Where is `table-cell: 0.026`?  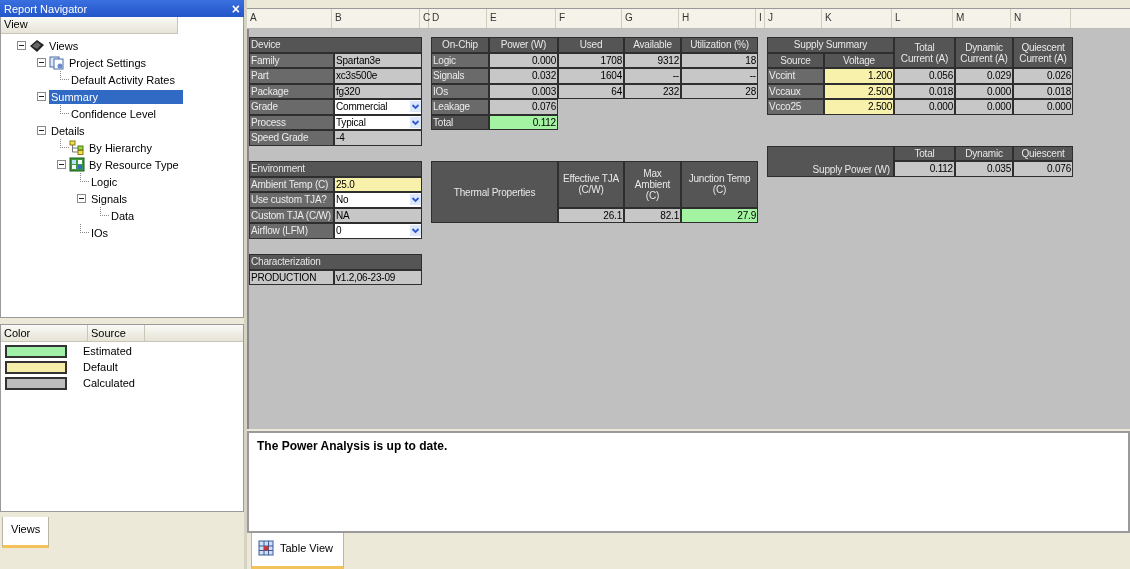 table-cell: 0.026 is located at coordinates (1043, 76).